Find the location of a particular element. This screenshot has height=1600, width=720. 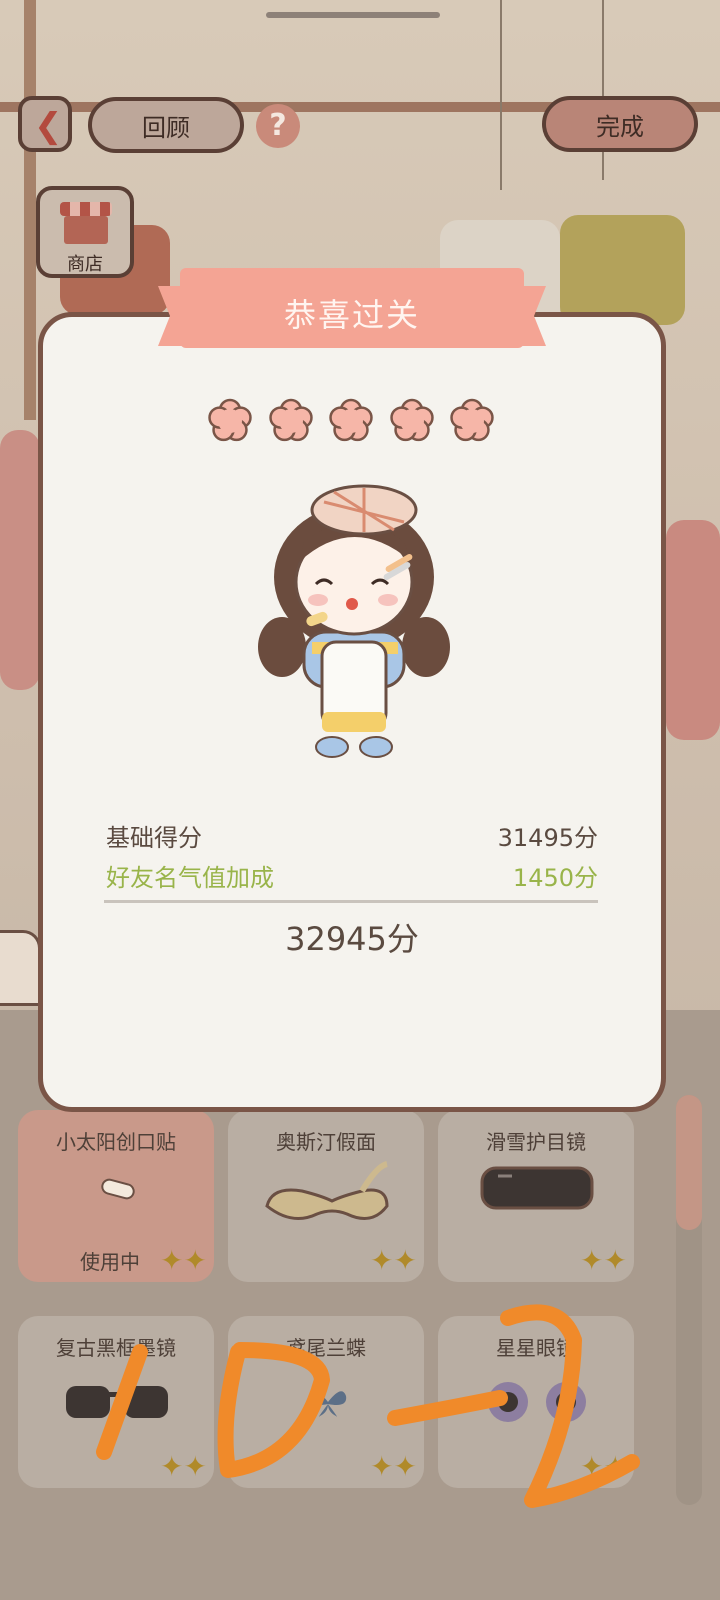

shop-button: 商店 is located at coordinates (85, 232).